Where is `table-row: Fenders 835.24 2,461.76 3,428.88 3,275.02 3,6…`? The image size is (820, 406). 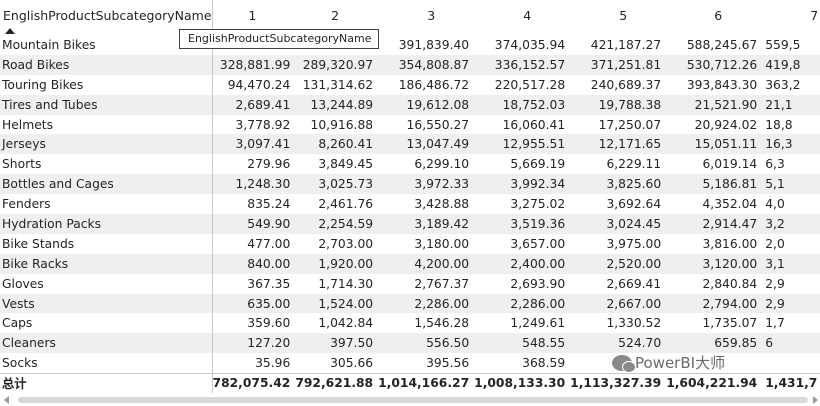 table-row: Fenders 835.24 2,461.76 3,428.88 3,275.02 3,6… is located at coordinates (410, 204).